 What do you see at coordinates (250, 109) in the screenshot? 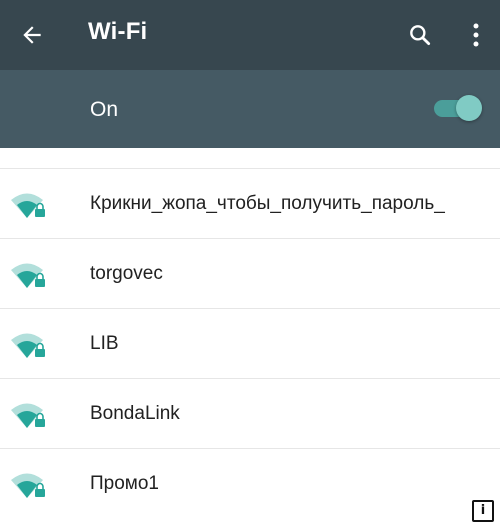
I see `wifi-master-switch-bar: On` at bounding box center [250, 109].